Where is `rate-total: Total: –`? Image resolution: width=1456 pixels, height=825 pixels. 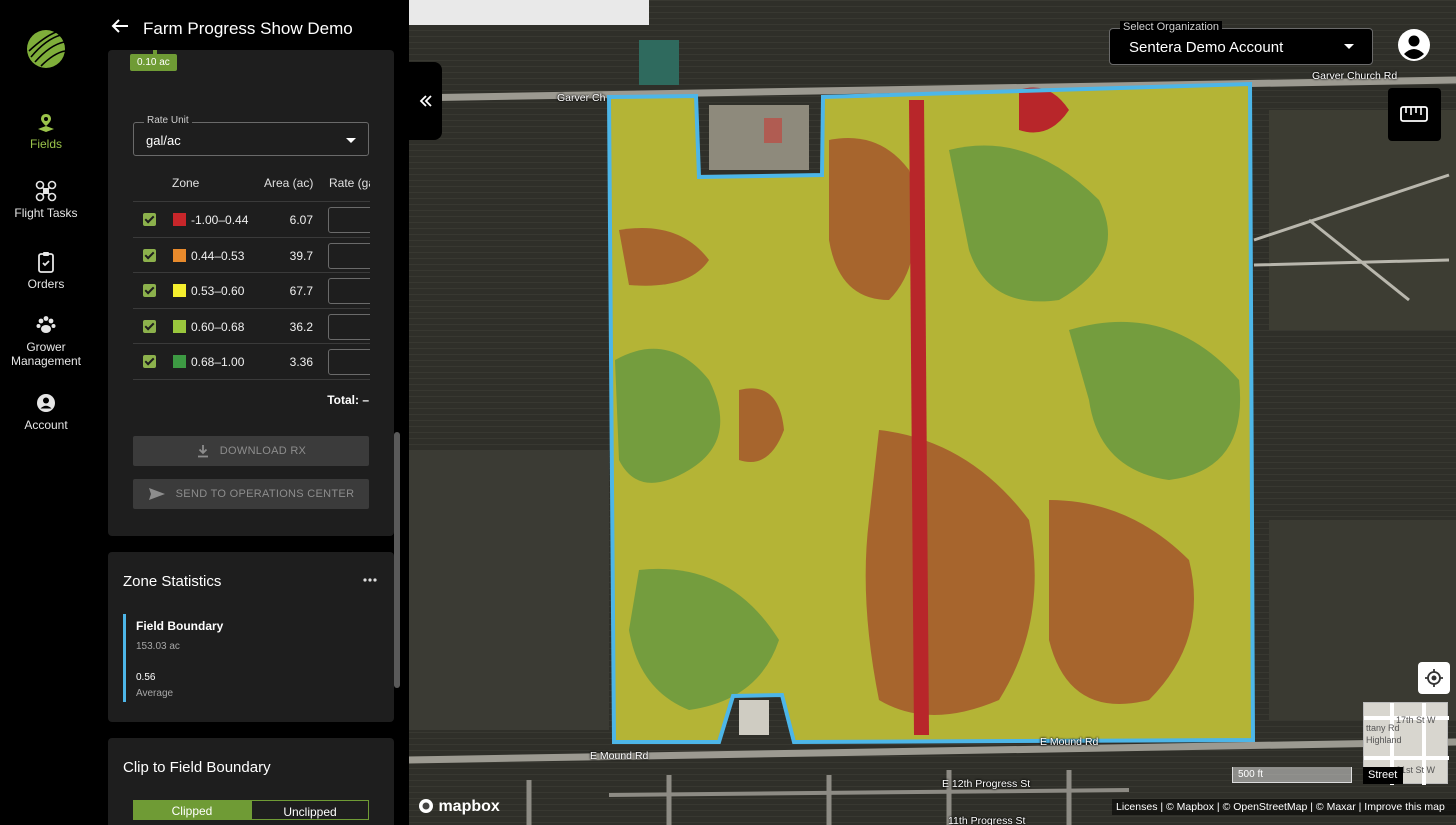
rate-total: Total: – is located at coordinates (348, 400).